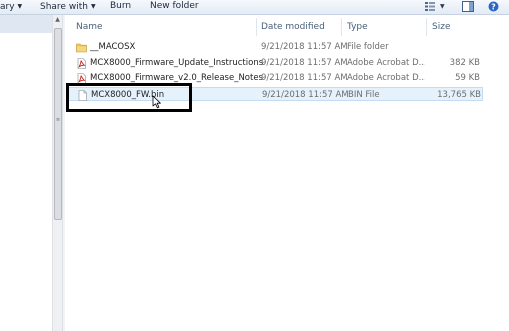 The image size is (509, 331). What do you see at coordinates (430, 6) in the screenshot?
I see `view-options-icon` at bounding box center [430, 6].